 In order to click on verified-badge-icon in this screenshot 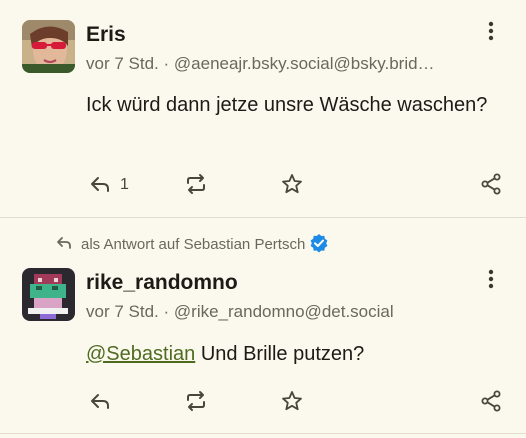, I will do `click(319, 243)`.